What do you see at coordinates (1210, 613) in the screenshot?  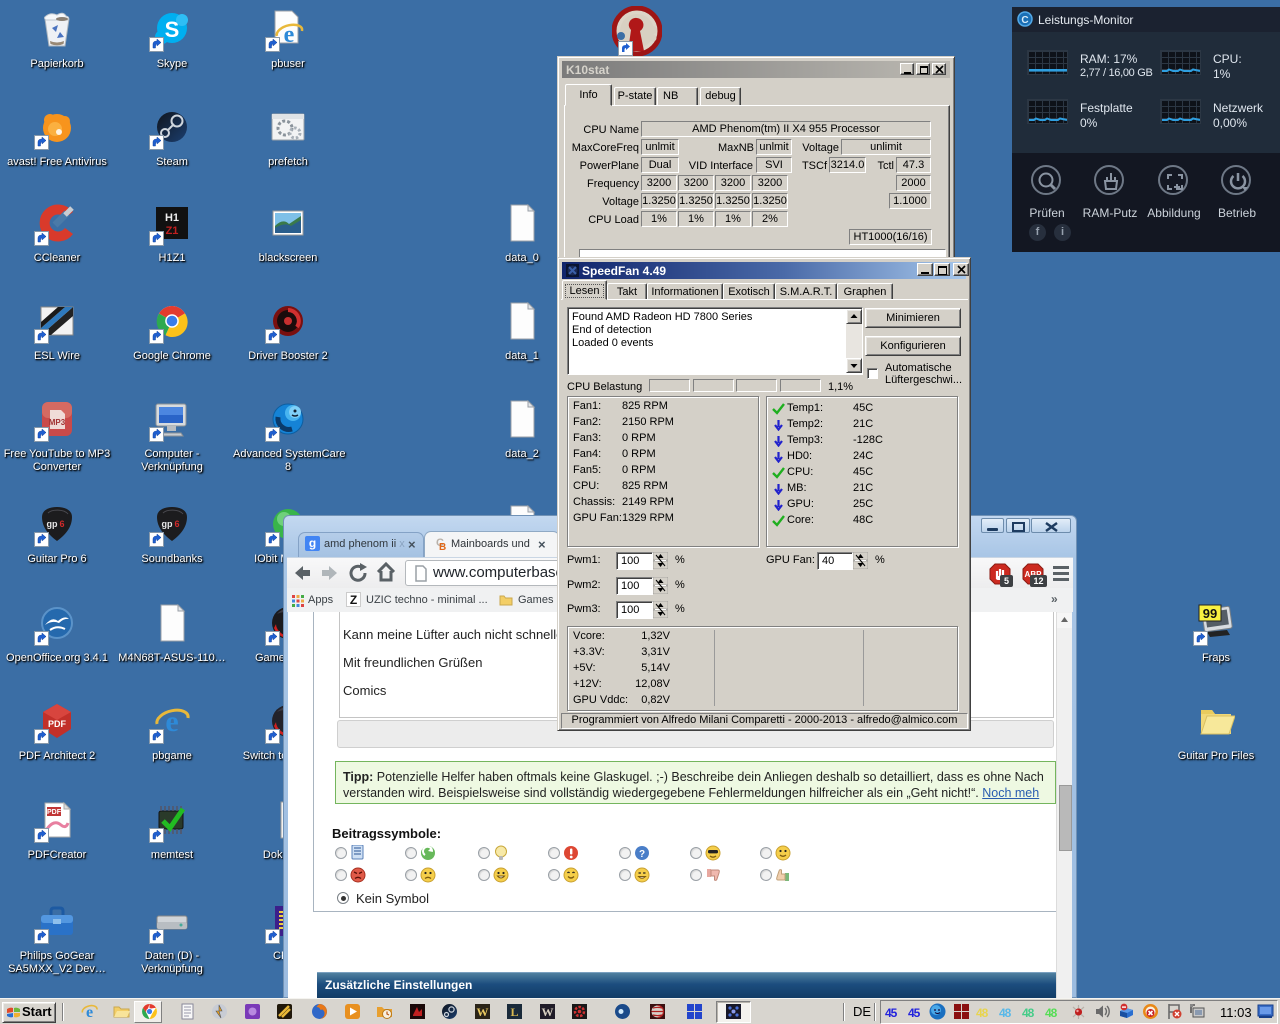 I see `svg-text: 99` at bounding box center [1210, 613].